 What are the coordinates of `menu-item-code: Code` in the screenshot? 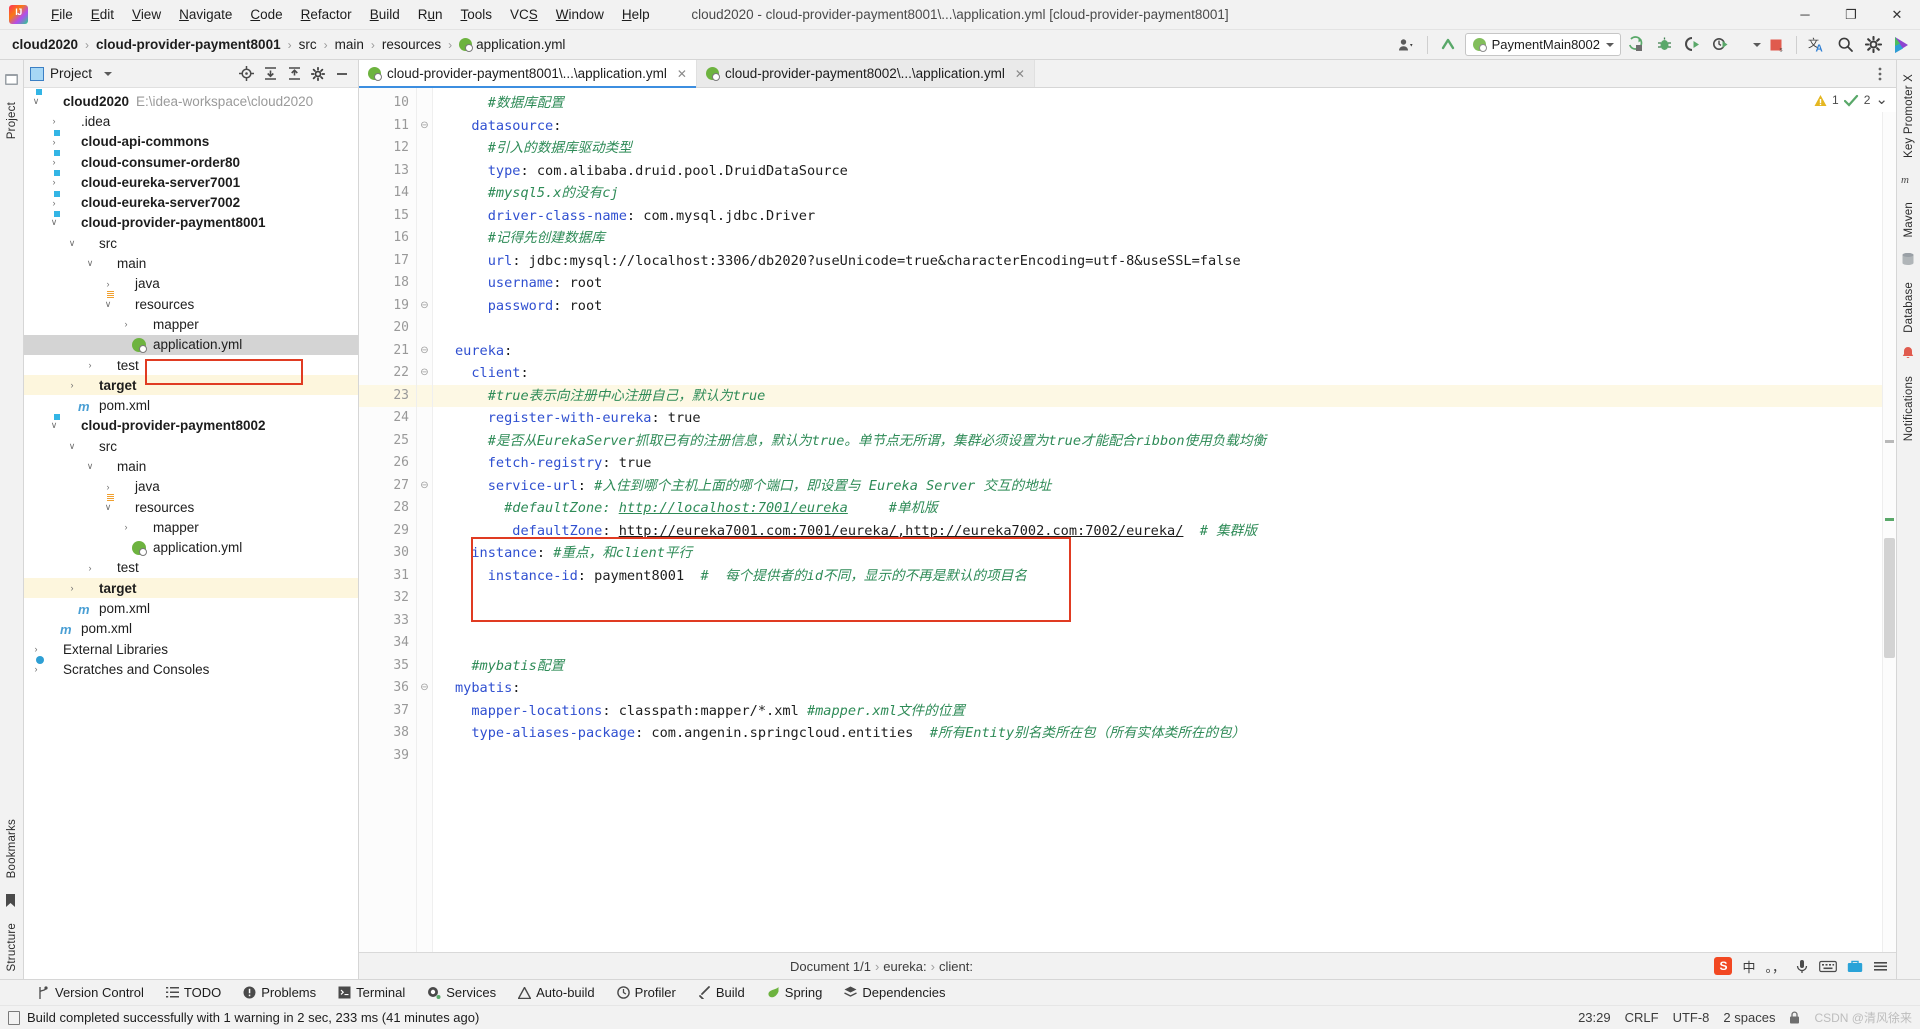 It's located at (266, 14).